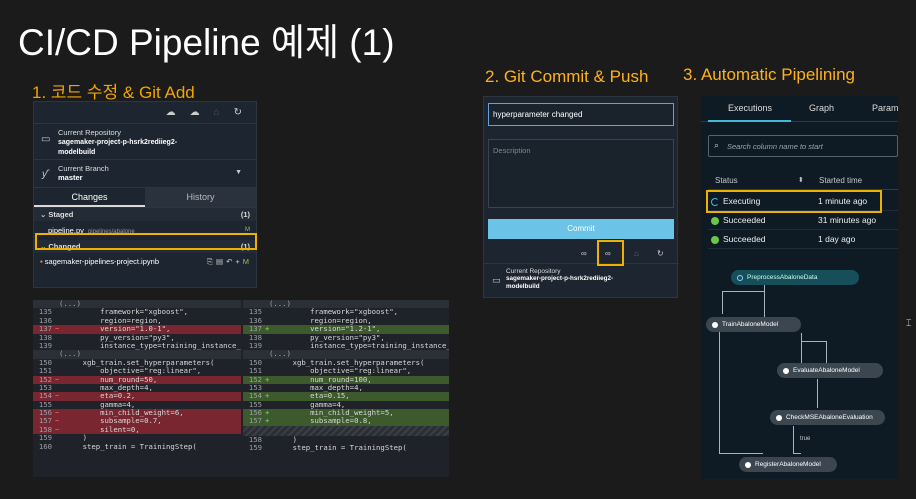 Image resolution: width=916 pixels, height=499 pixels. Describe the element at coordinates (200, 197) in the screenshot. I see `tab-history: History` at that location.